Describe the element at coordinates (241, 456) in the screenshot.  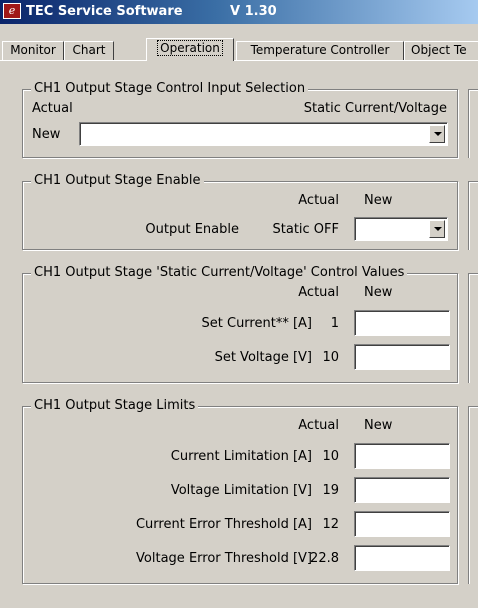
I see `current-limitation-label: Current Limitation [A]` at that location.